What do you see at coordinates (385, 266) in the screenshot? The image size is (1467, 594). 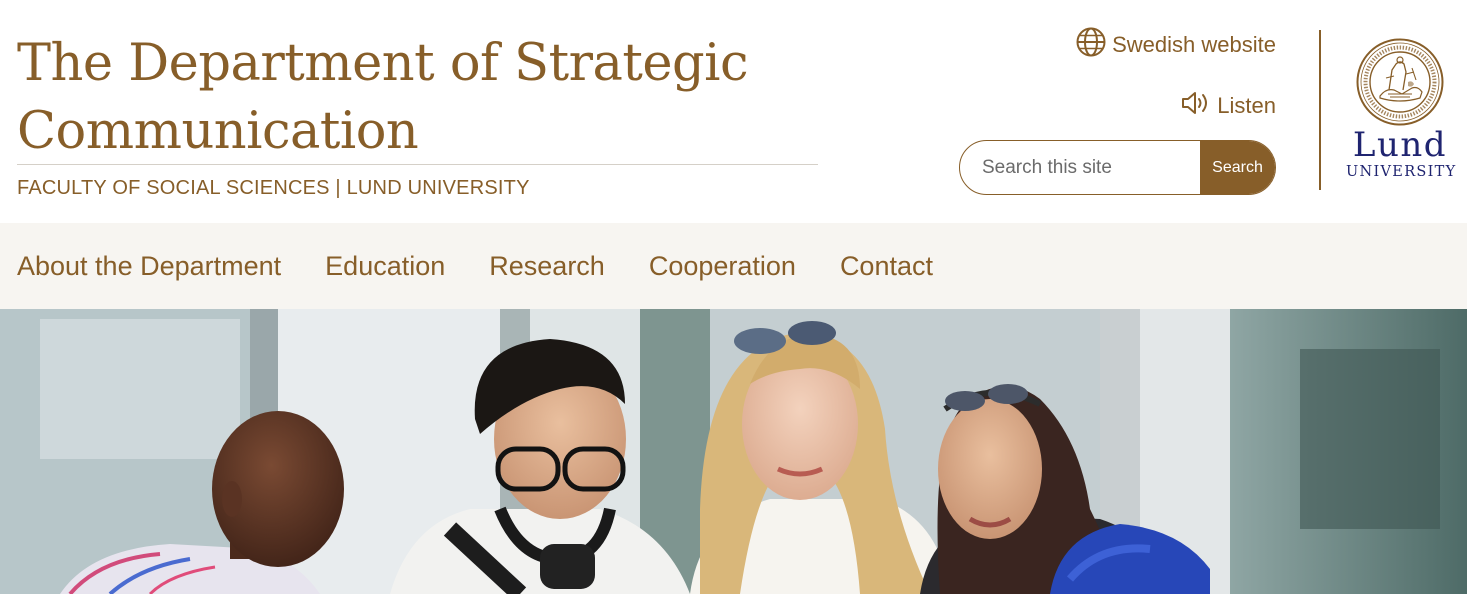 I see `nav-item-education: Education` at bounding box center [385, 266].